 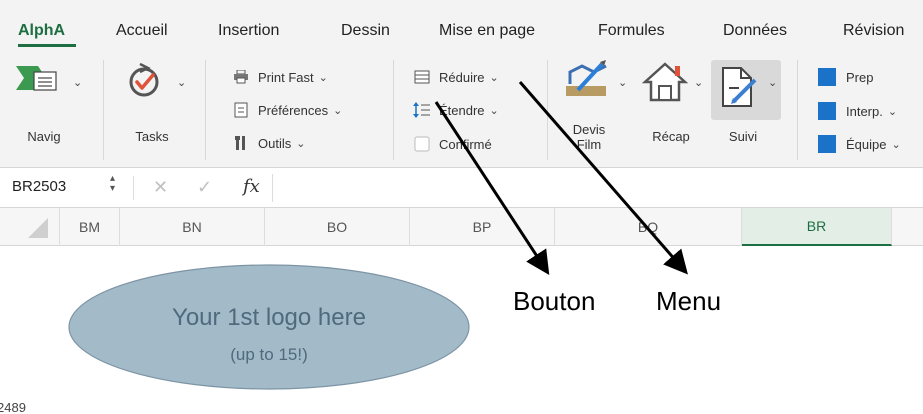 What do you see at coordinates (462, 77) in the screenshot?
I see `reduire-label: Réduire` at bounding box center [462, 77].